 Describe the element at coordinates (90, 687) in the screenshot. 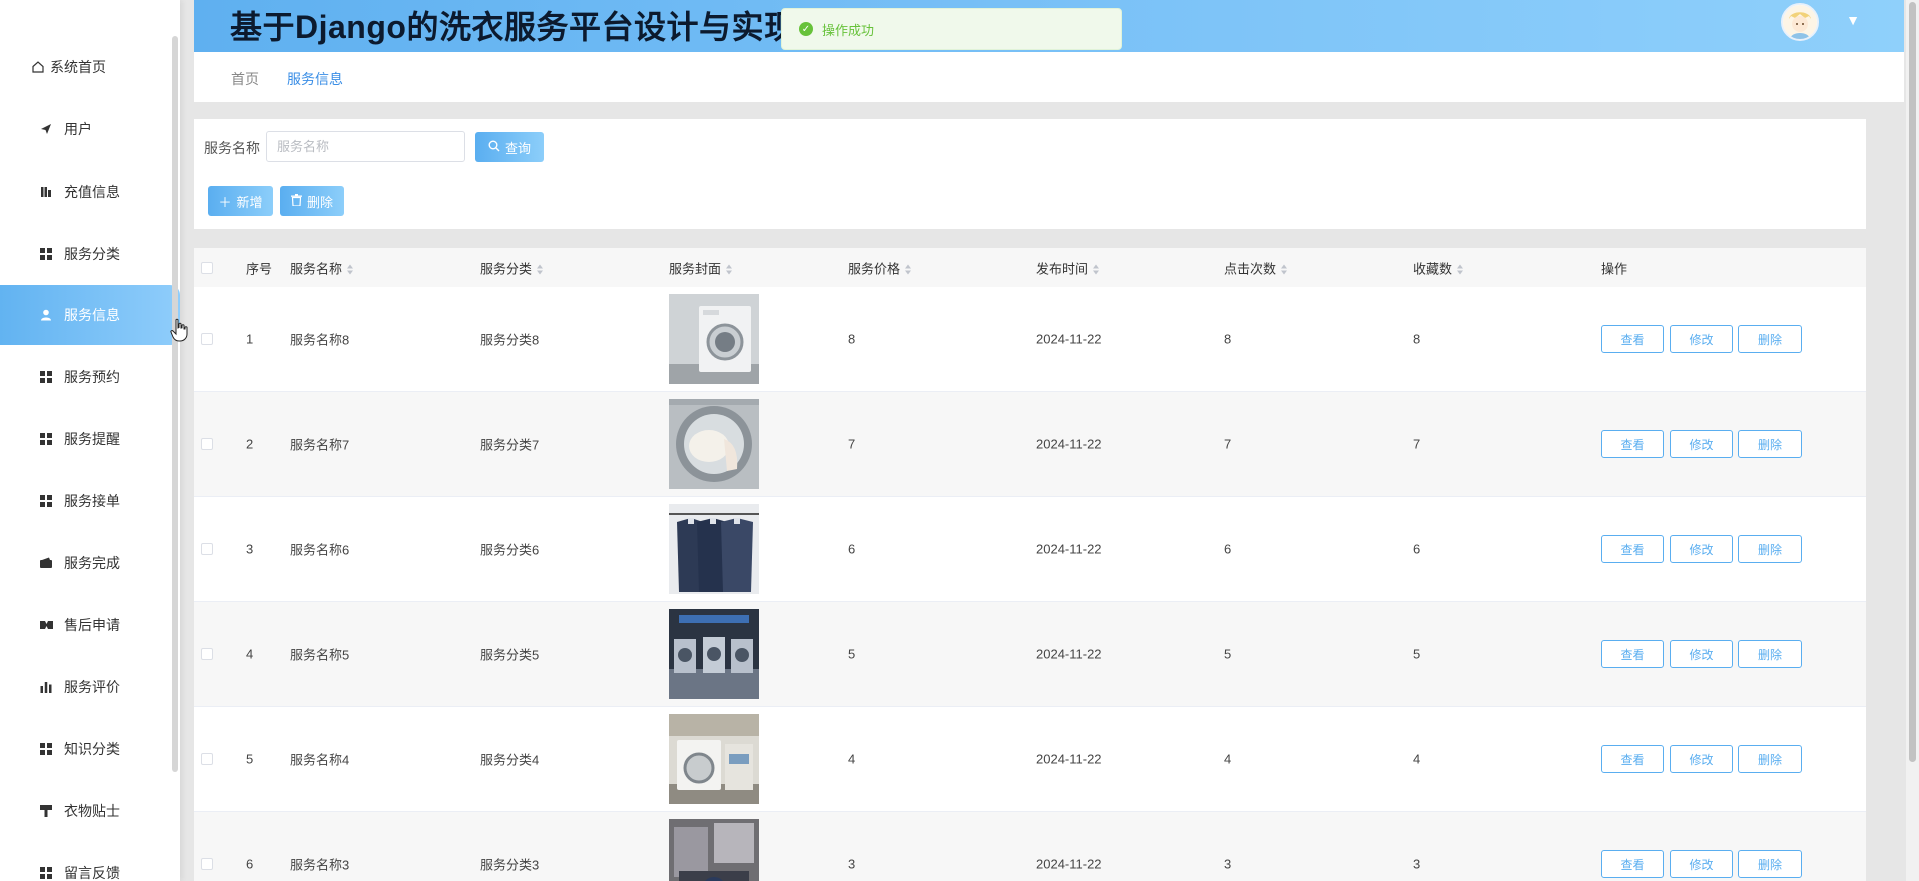

I see `sidebar-item-service-review: 服务评价` at that location.